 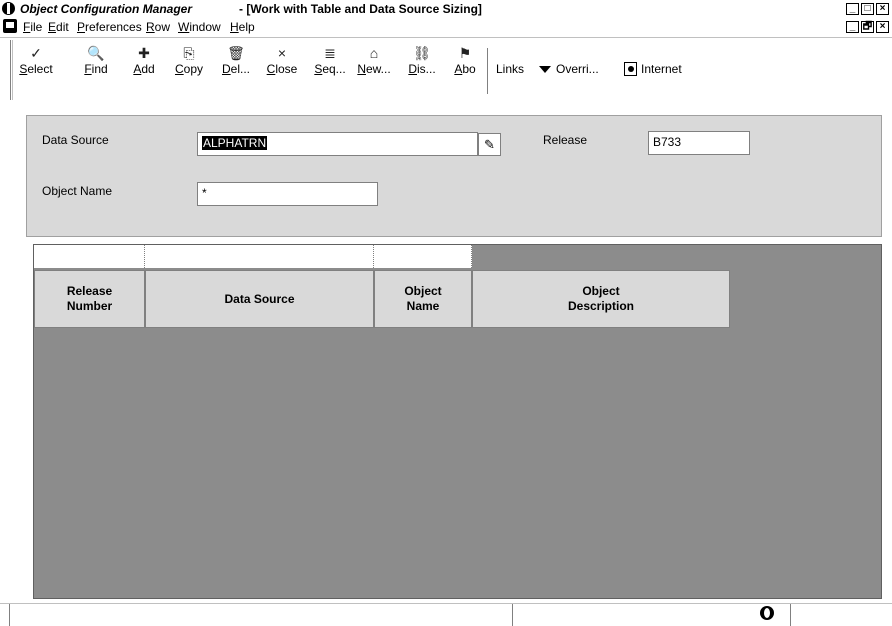 What do you see at coordinates (282, 53) in the screenshot?
I see `close-icon: ×` at bounding box center [282, 53].